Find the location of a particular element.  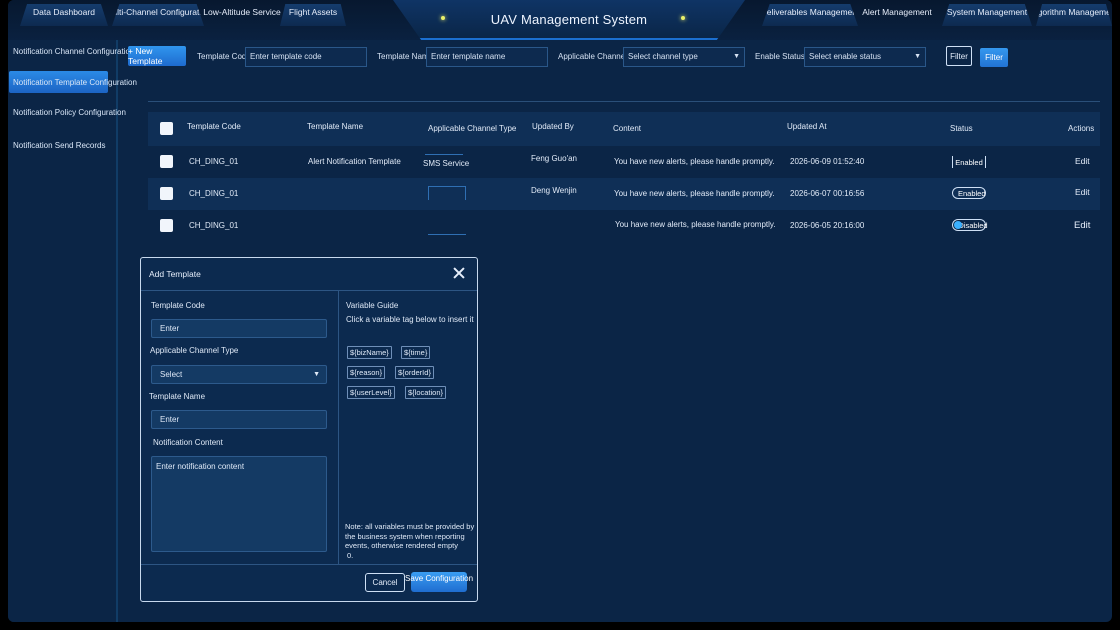

updated-at-cell: 2026-06-09 01:52:40 is located at coordinates (827, 161).